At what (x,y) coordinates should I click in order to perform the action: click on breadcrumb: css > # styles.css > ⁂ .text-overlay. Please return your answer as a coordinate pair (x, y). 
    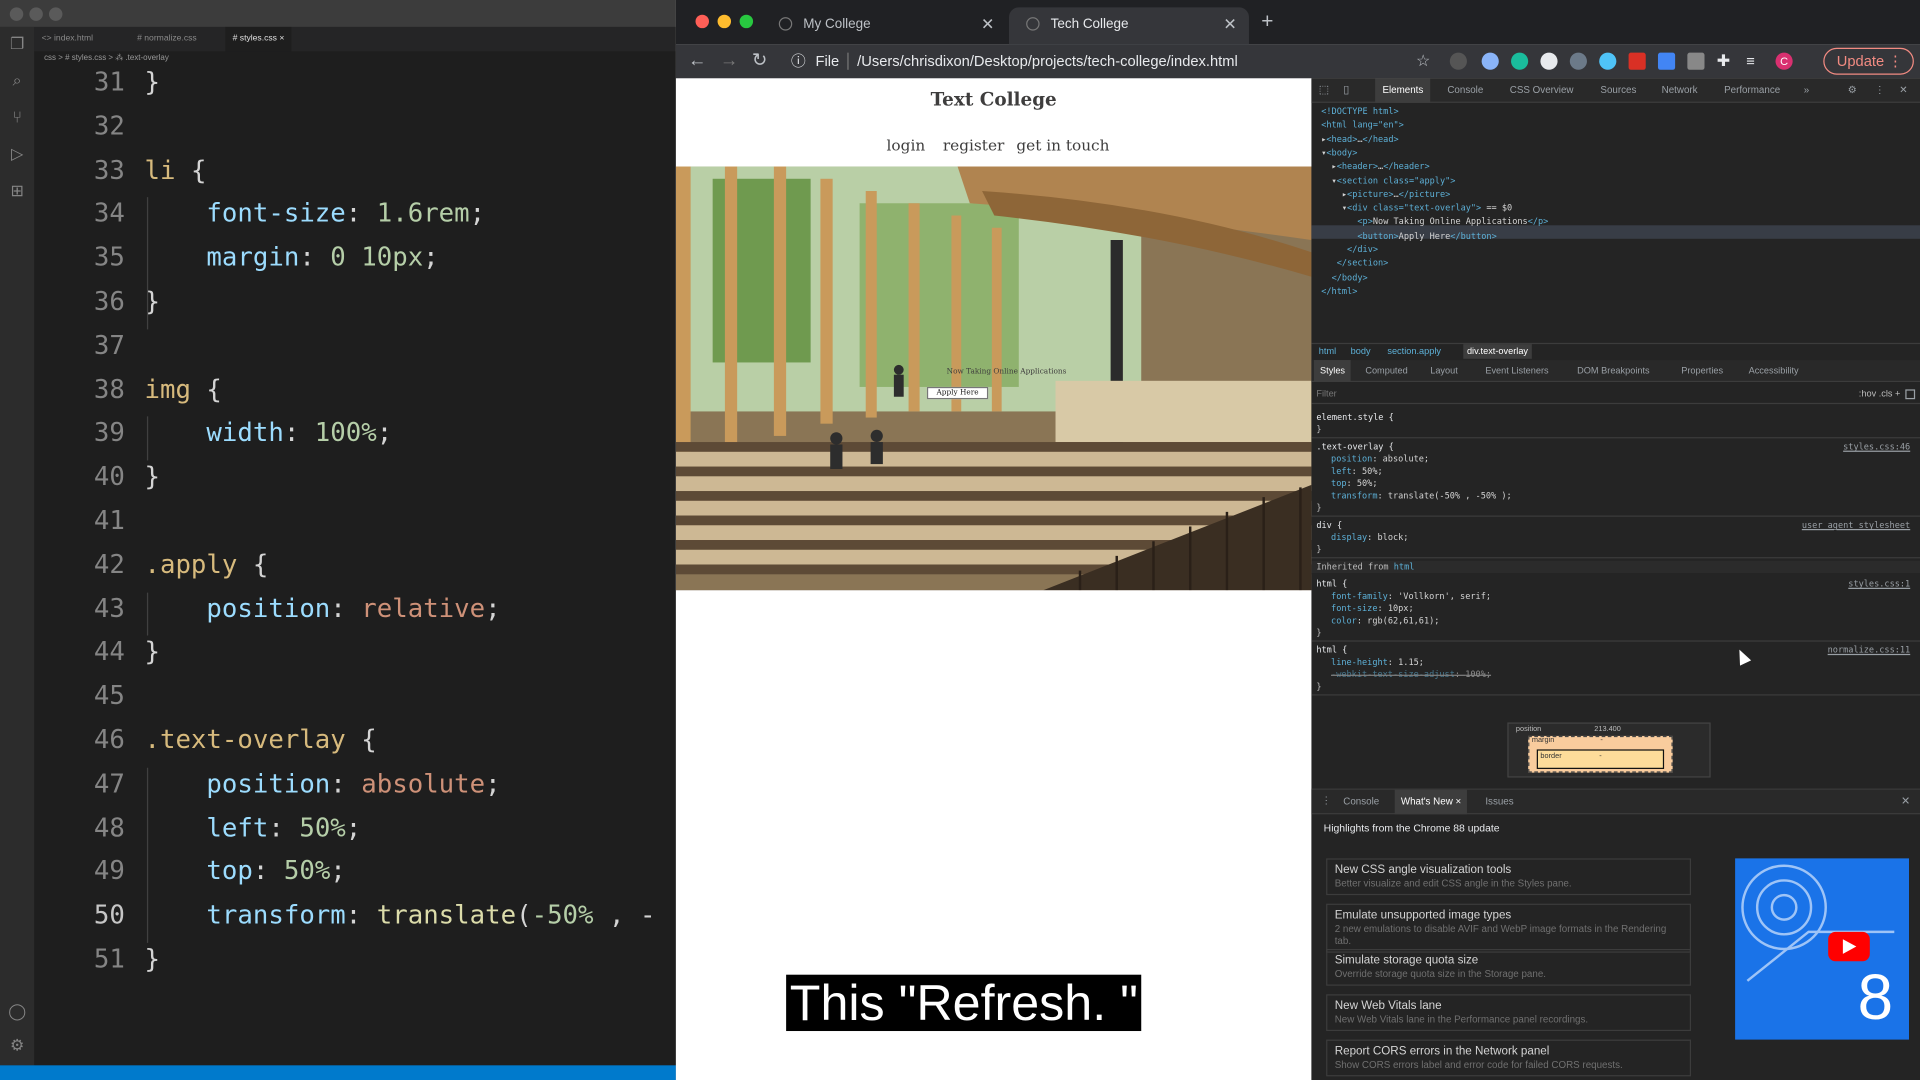
    Looking at the image, I should click on (355, 59).